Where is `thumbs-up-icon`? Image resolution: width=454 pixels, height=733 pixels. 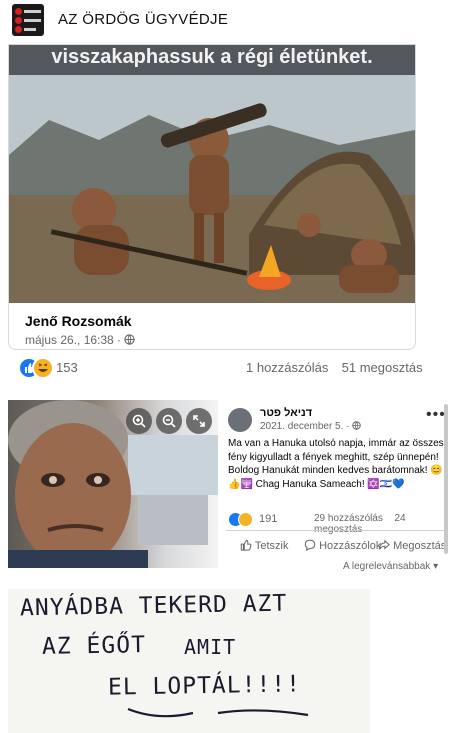
thumbs-up-icon is located at coordinates (246, 545).